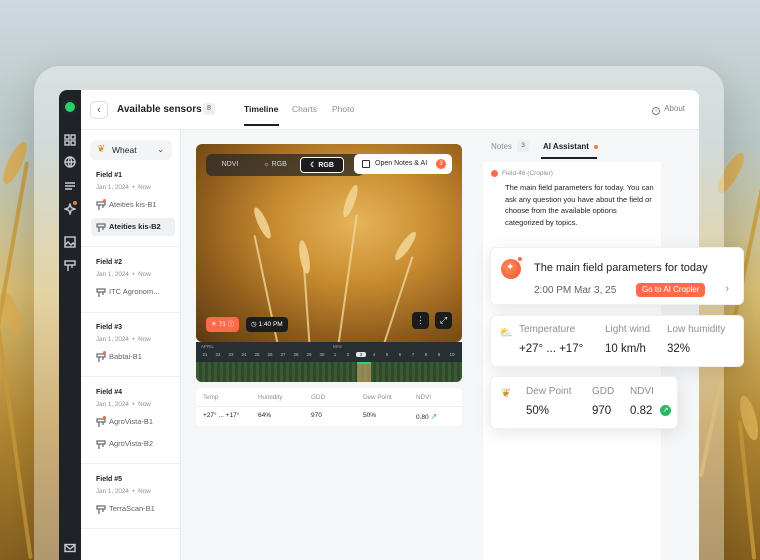  I want to click on metric-label: Dew Point, so click(549, 391).